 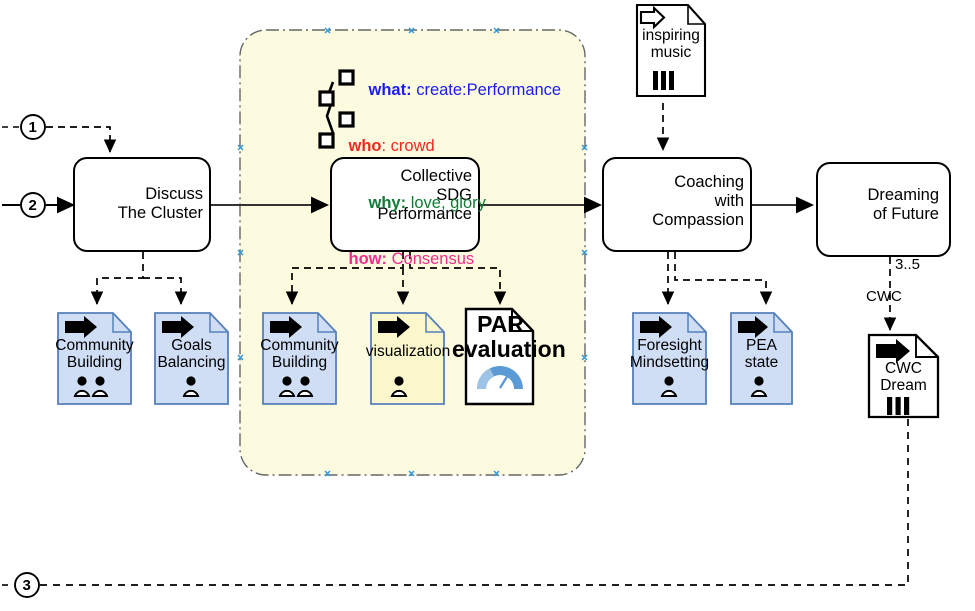 What do you see at coordinates (191, 354) in the screenshot?
I see `artifact-label: Goals Balancing` at bounding box center [191, 354].